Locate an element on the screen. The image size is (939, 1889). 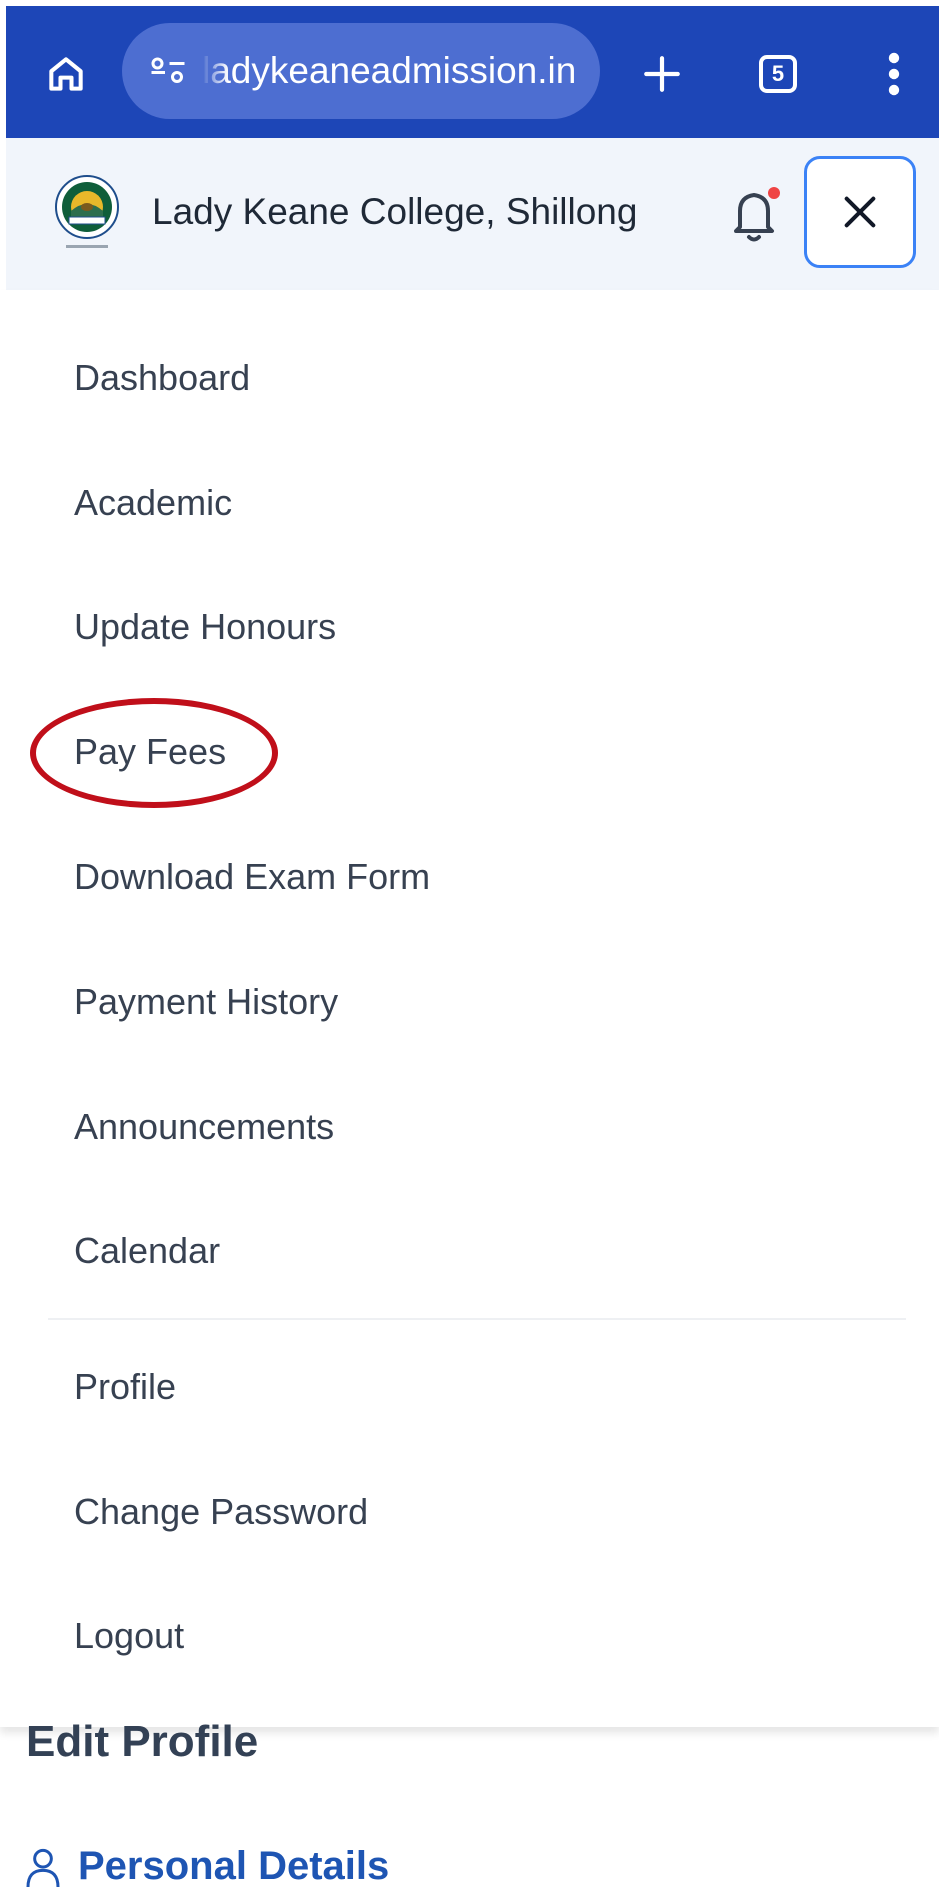
bell-icon is located at coordinates (757, 214).